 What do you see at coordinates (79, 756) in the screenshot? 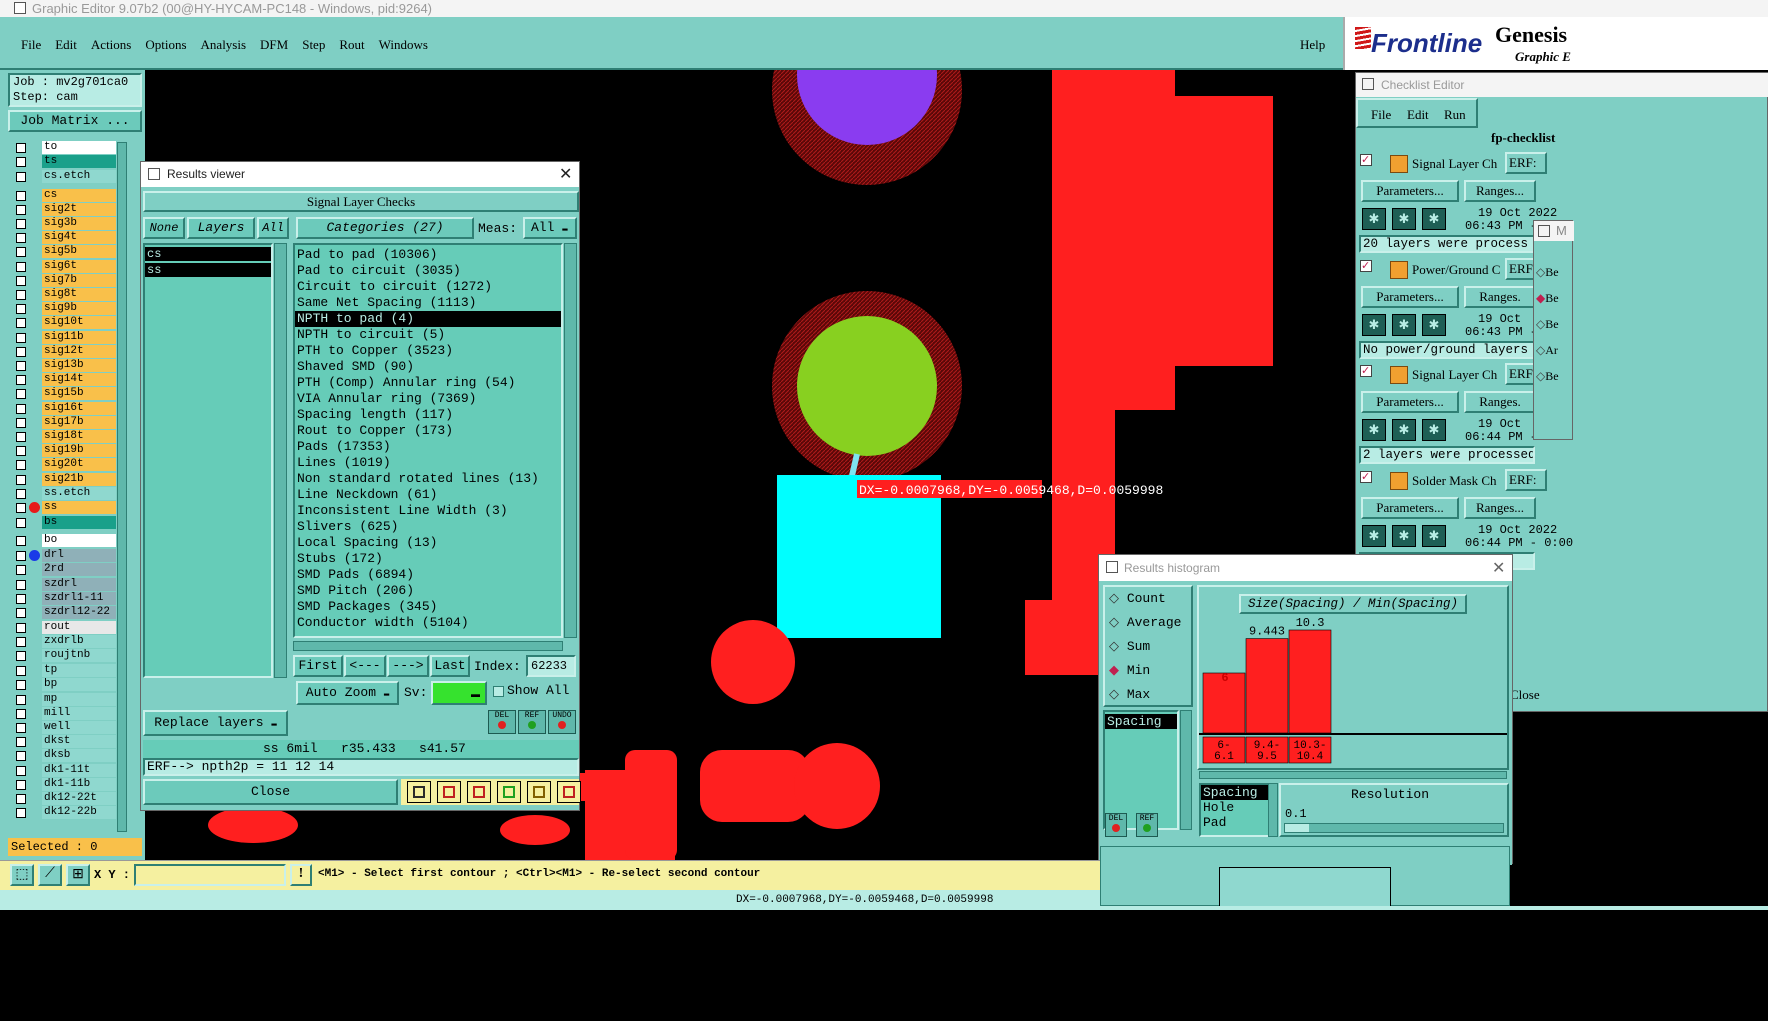
I see `layer-name: dksb` at bounding box center [79, 756].